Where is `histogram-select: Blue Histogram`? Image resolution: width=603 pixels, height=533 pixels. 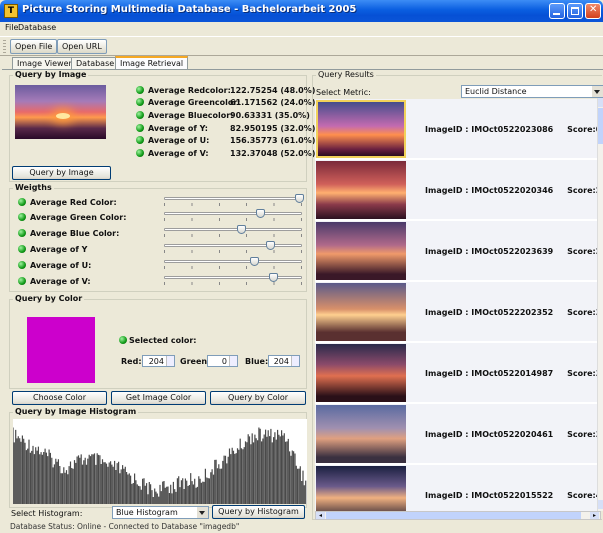
histogram-select: Blue Histogram is located at coordinates (160, 512).